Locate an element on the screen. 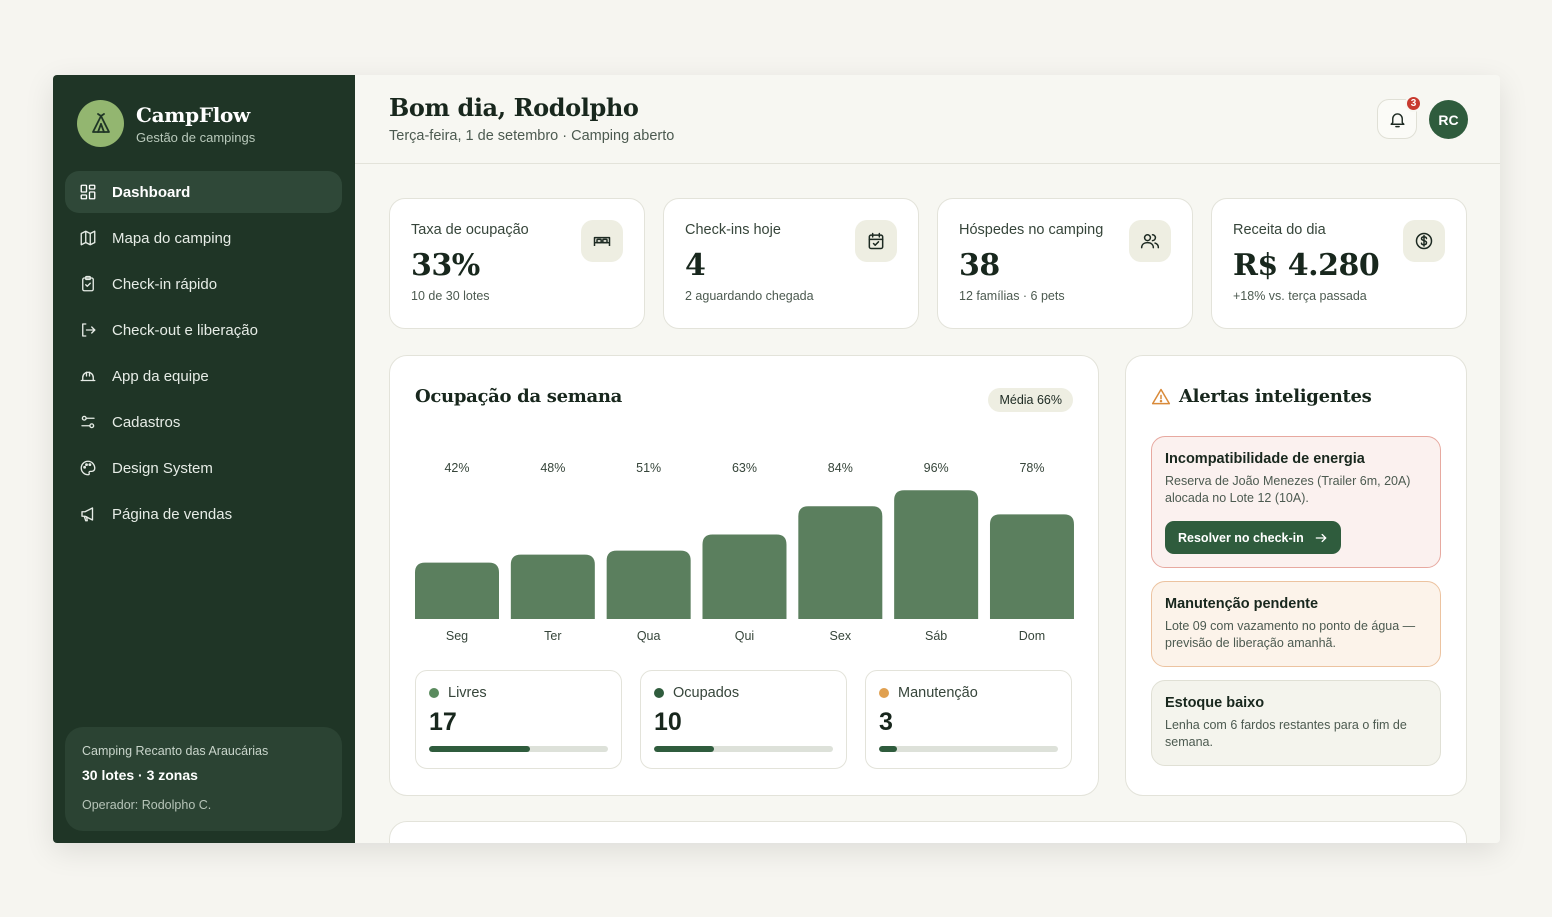 Image resolution: width=1552 pixels, height=917 pixels. stat-subtext: 10 de 30 lotes is located at coordinates (450, 296).